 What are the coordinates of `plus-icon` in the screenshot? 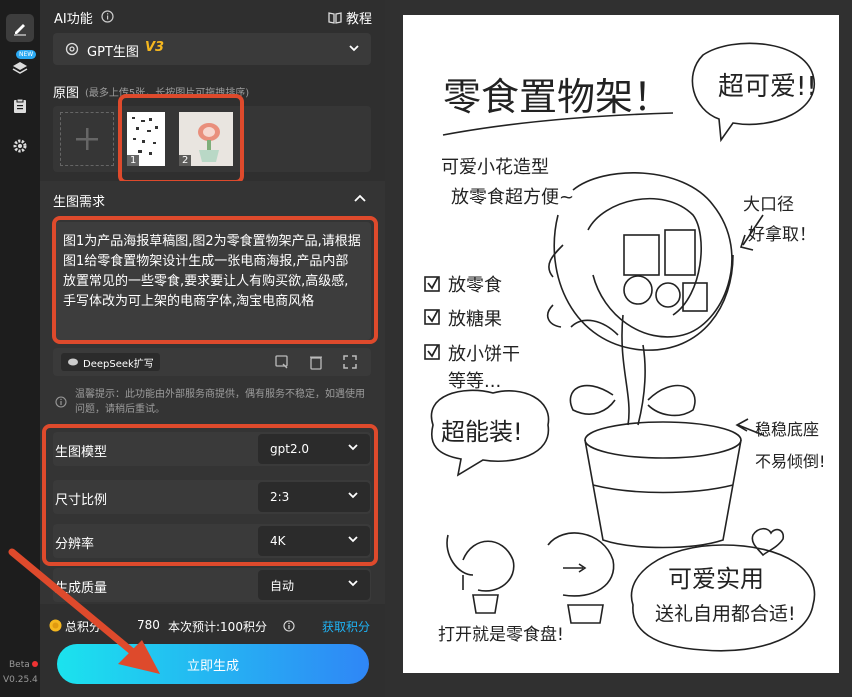 It's located at (87, 139).